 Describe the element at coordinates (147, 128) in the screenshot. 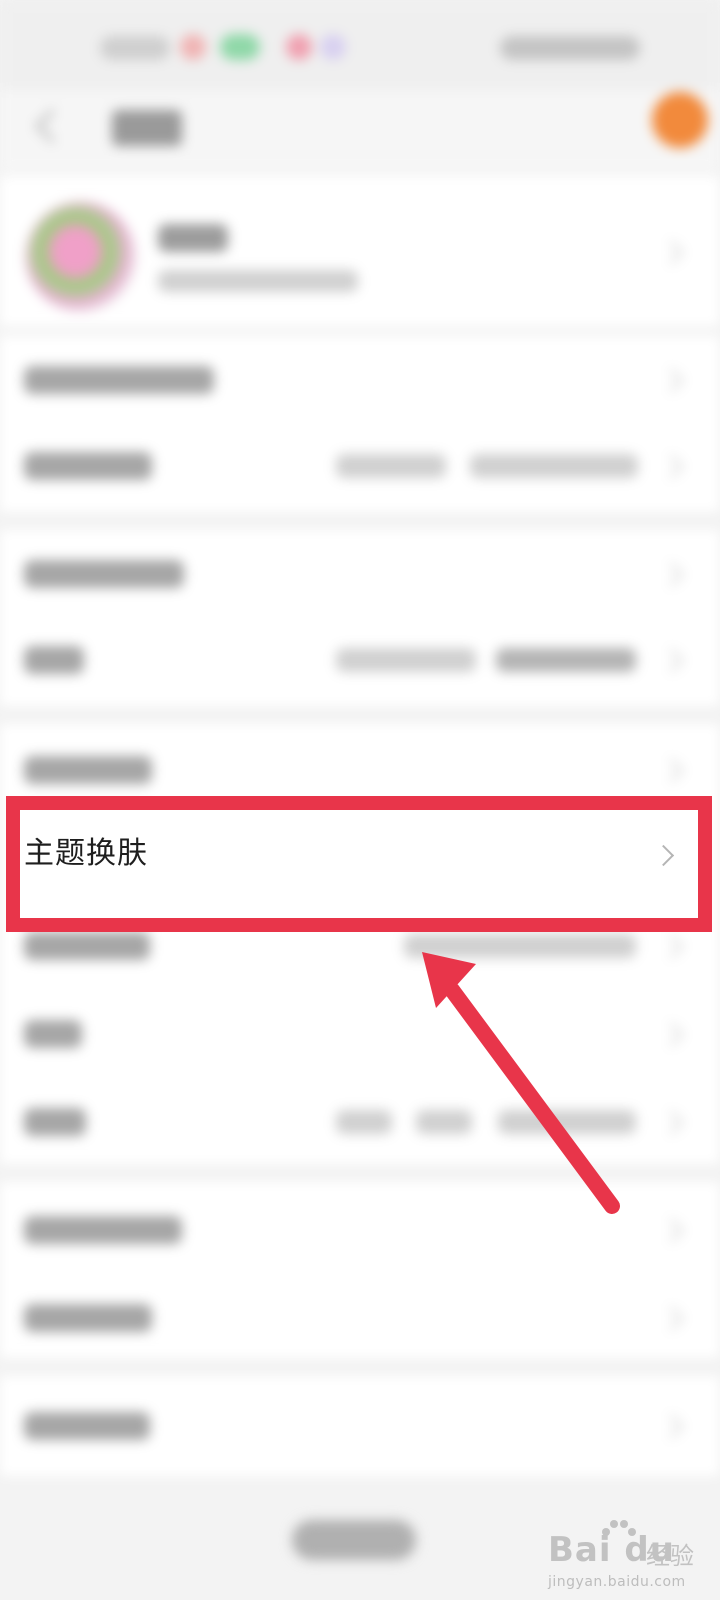

I see `page-title-blurred` at that location.